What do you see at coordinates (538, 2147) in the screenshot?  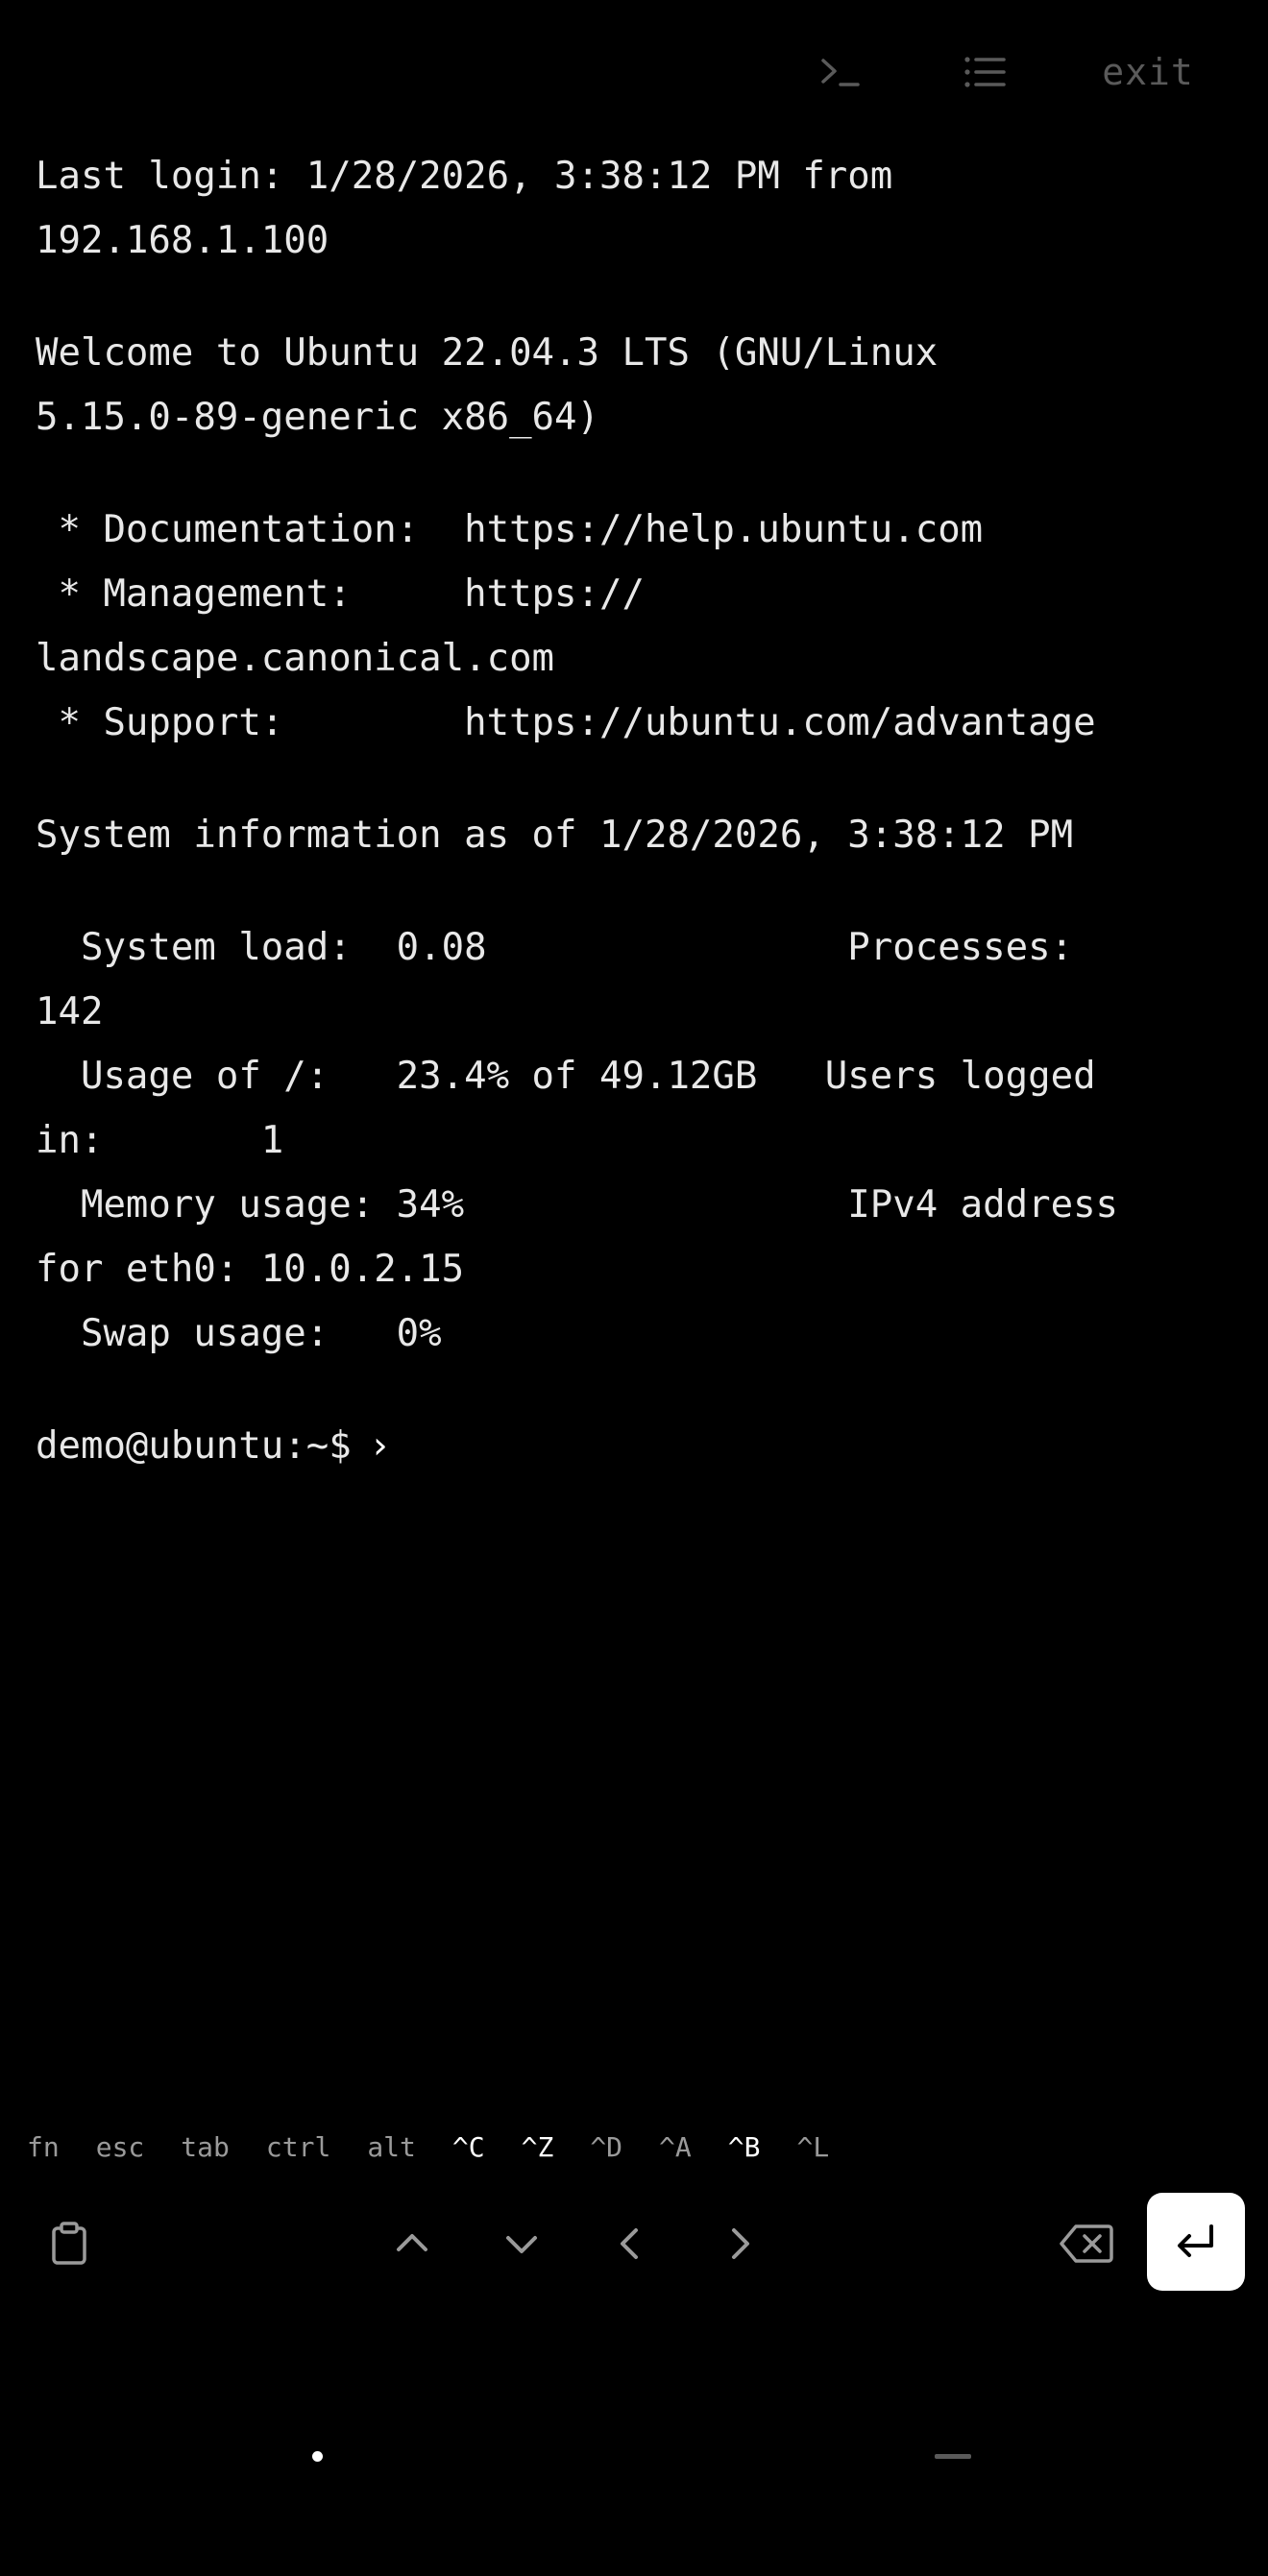 I see `extra-key: ^Z` at bounding box center [538, 2147].